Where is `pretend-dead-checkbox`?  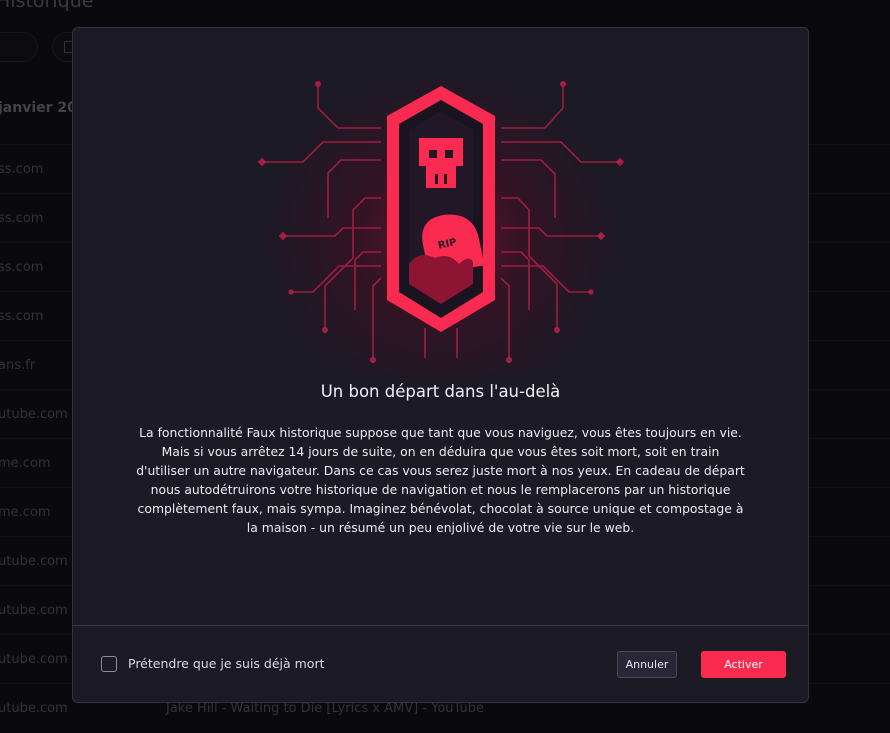 pretend-dead-checkbox is located at coordinates (109, 664).